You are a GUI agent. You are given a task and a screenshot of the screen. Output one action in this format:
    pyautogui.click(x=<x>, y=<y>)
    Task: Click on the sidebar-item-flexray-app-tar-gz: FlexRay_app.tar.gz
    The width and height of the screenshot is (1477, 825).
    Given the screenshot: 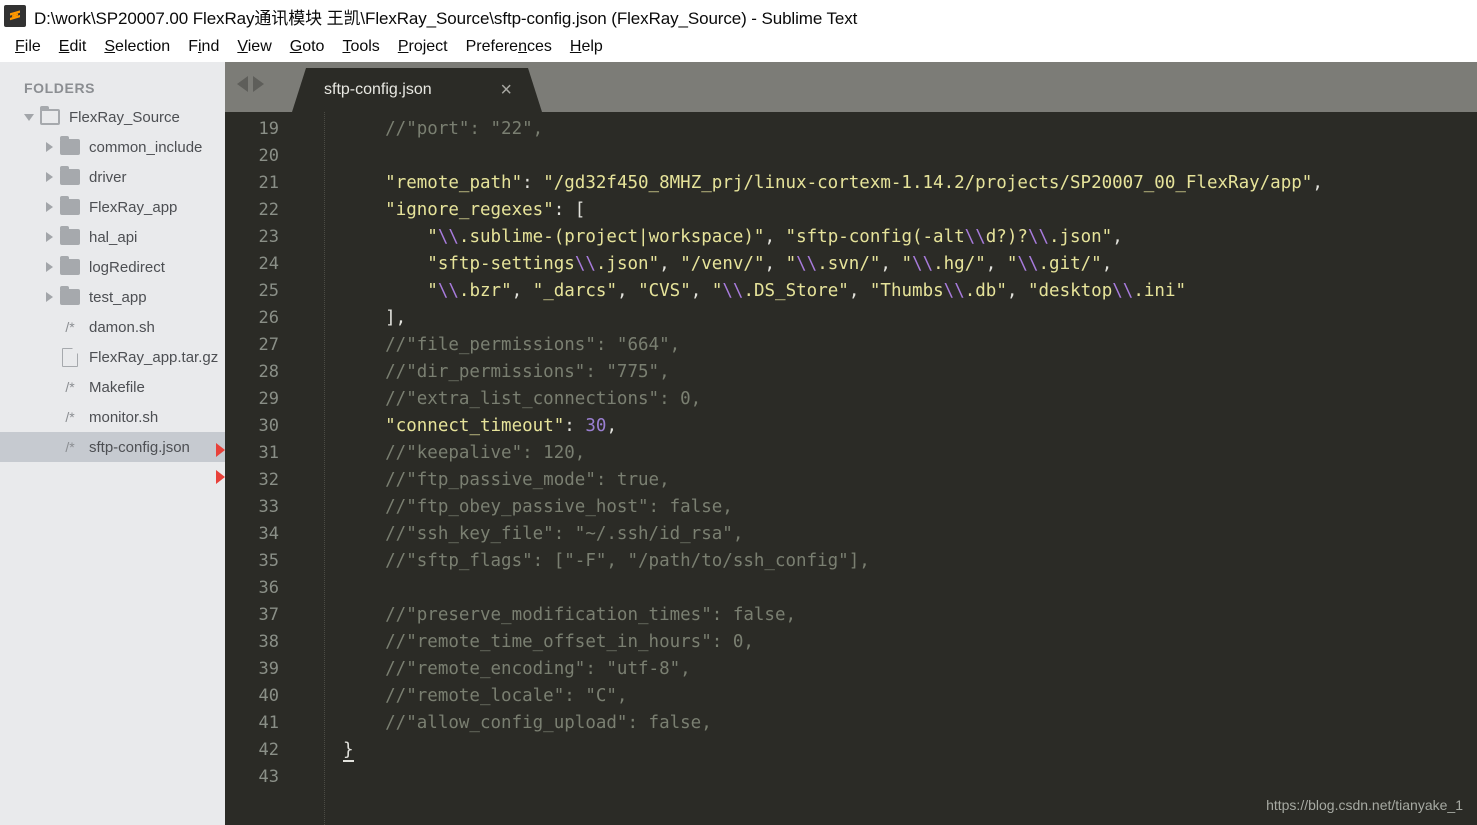 What is the action you would take?
    pyautogui.click(x=112, y=357)
    